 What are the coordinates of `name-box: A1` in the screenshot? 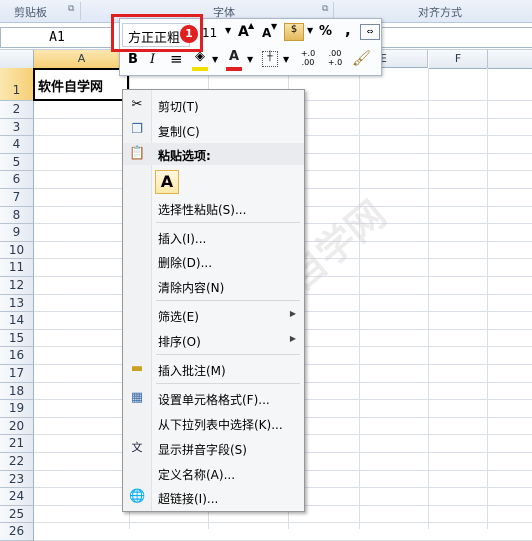 It's located at (57, 37).